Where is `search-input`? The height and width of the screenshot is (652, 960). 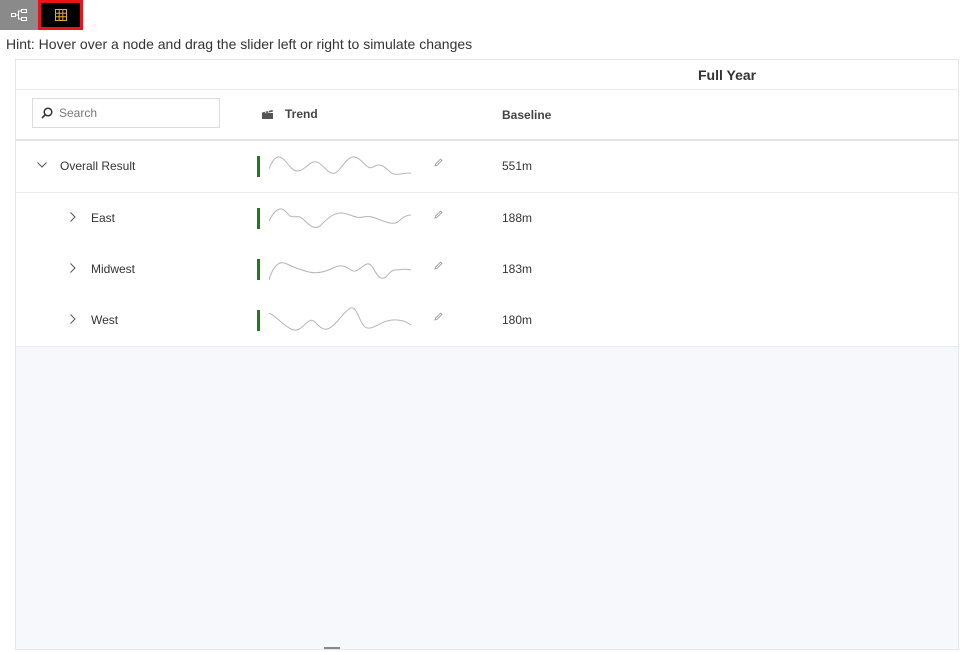 search-input is located at coordinates (134, 113).